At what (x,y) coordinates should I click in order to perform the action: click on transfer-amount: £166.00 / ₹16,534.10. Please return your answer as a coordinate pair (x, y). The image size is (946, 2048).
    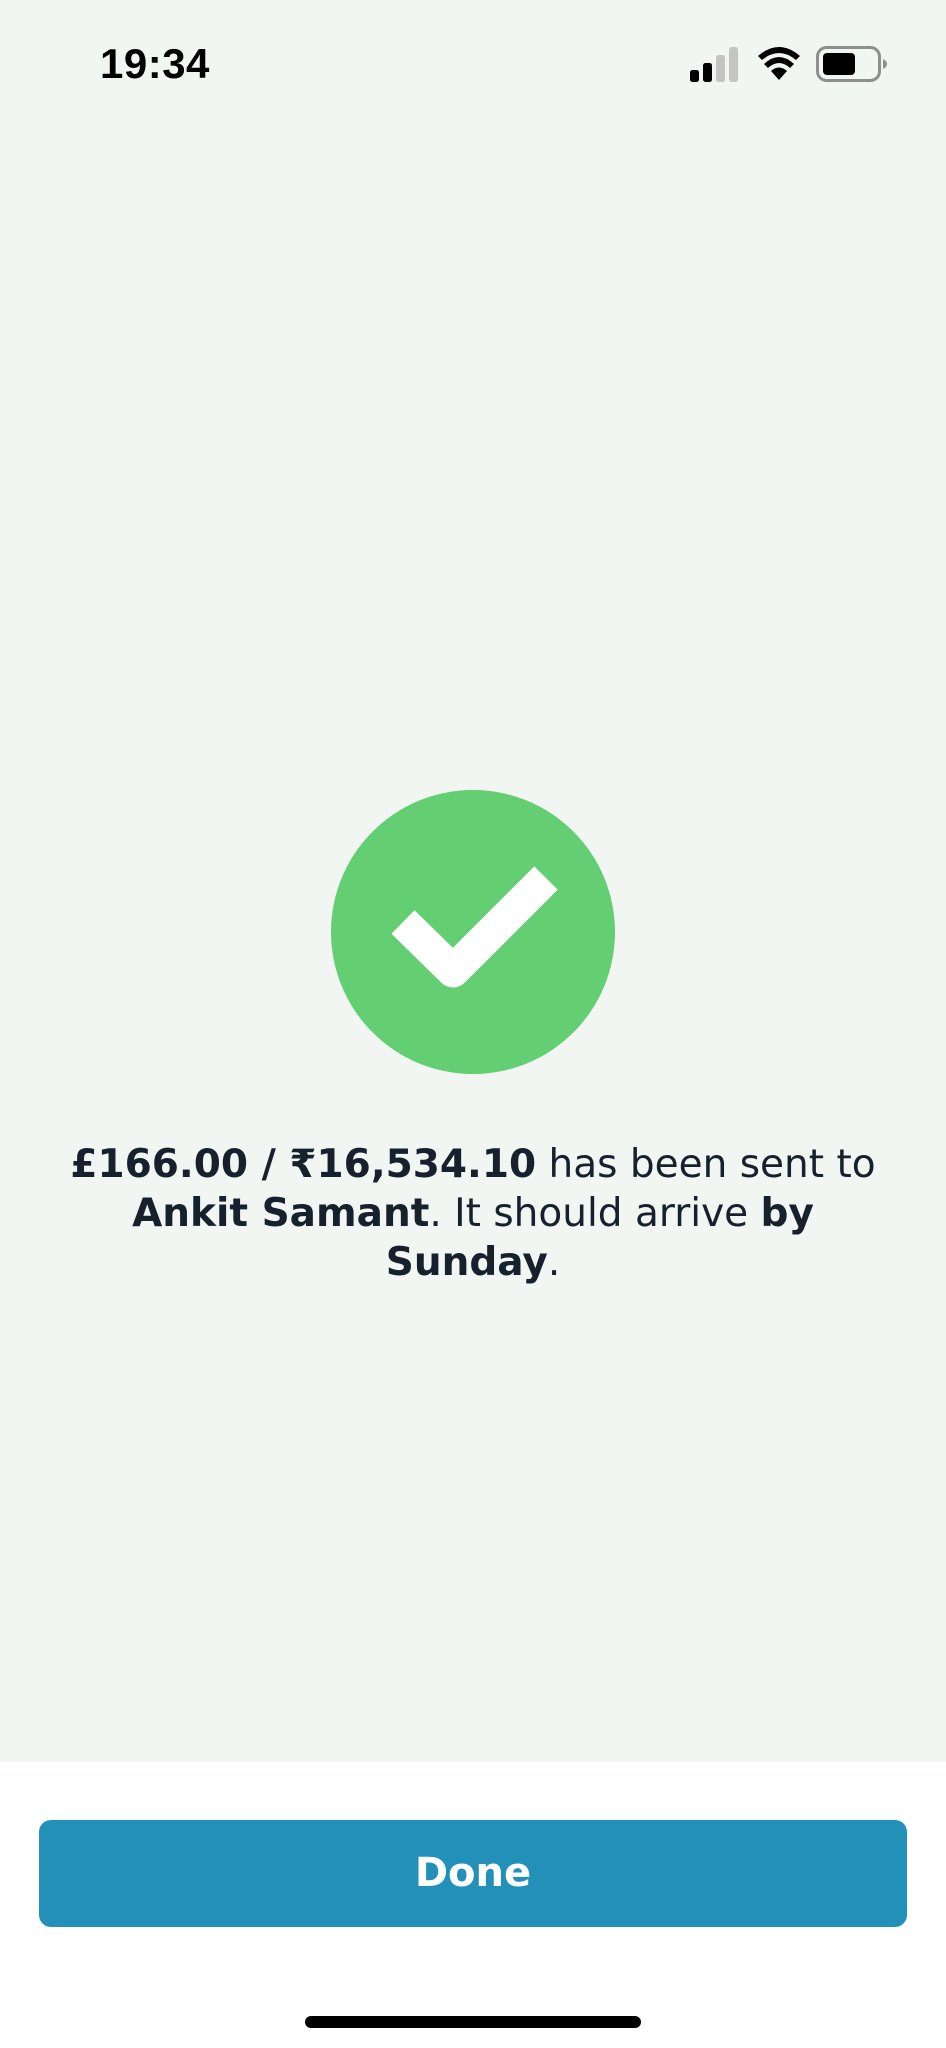
    Looking at the image, I should click on (303, 1164).